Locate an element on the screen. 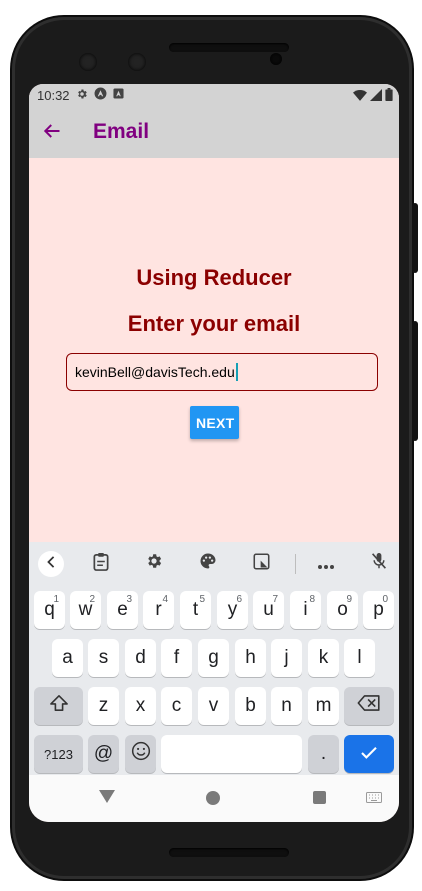 Image resolution: width=422 pixels, height=891 pixels. email-field: kevinBell@davisTech.edu is located at coordinates (222, 372).